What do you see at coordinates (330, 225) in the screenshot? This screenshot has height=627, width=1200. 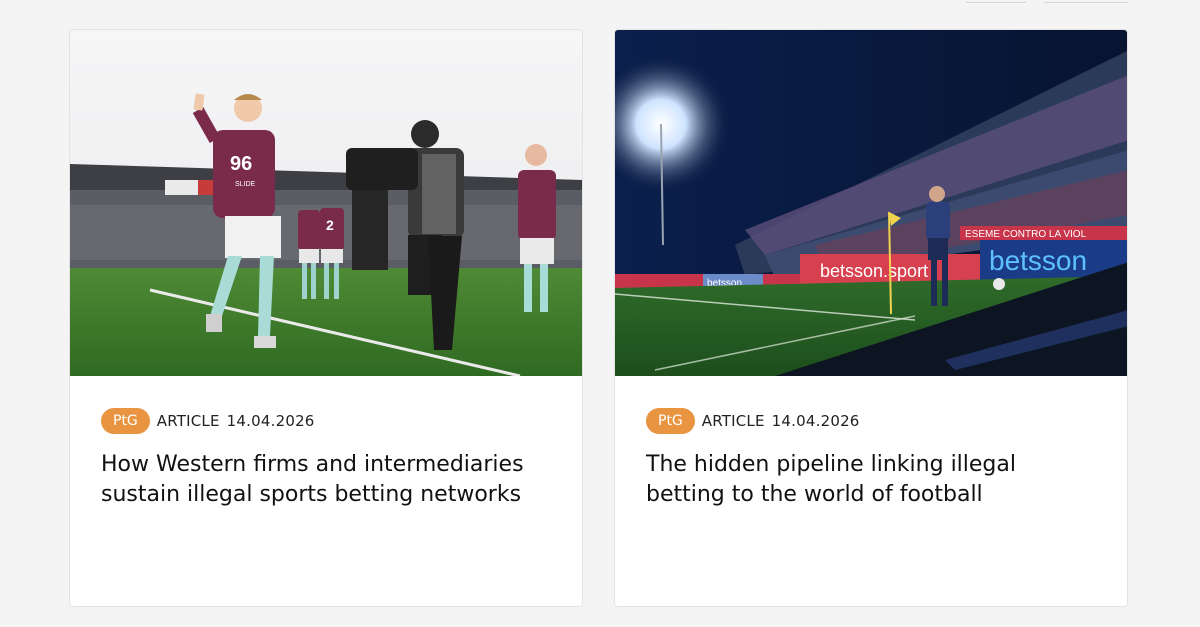 I see `shirt-number-2: 2` at bounding box center [330, 225].